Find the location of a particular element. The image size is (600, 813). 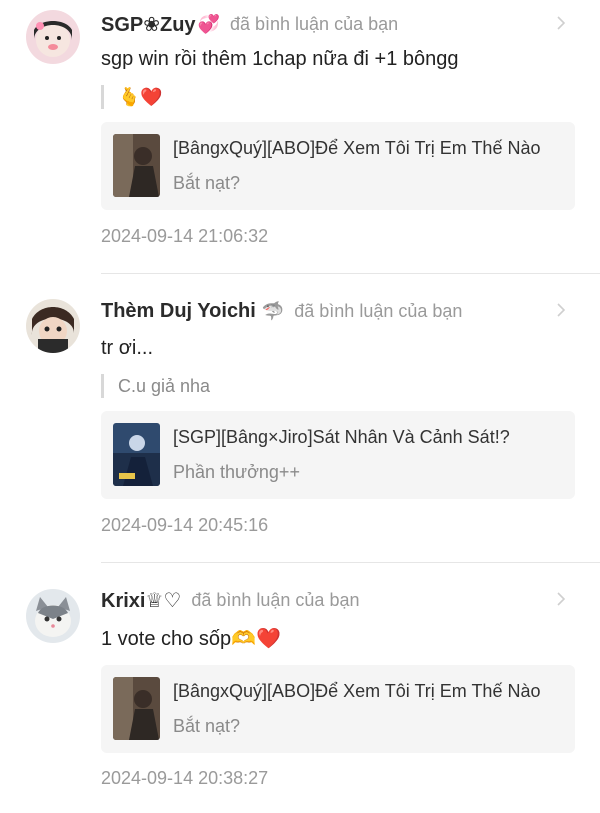

comment-header: Krixi♕♡ đã bình luận của bạn is located at coordinates (230, 600).